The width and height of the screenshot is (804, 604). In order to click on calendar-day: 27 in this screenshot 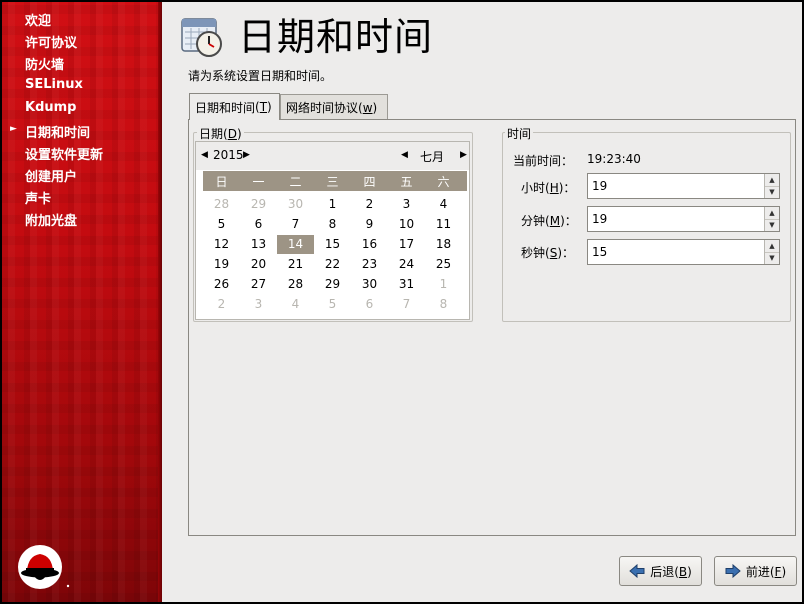, I will do `click(258, 284)`.